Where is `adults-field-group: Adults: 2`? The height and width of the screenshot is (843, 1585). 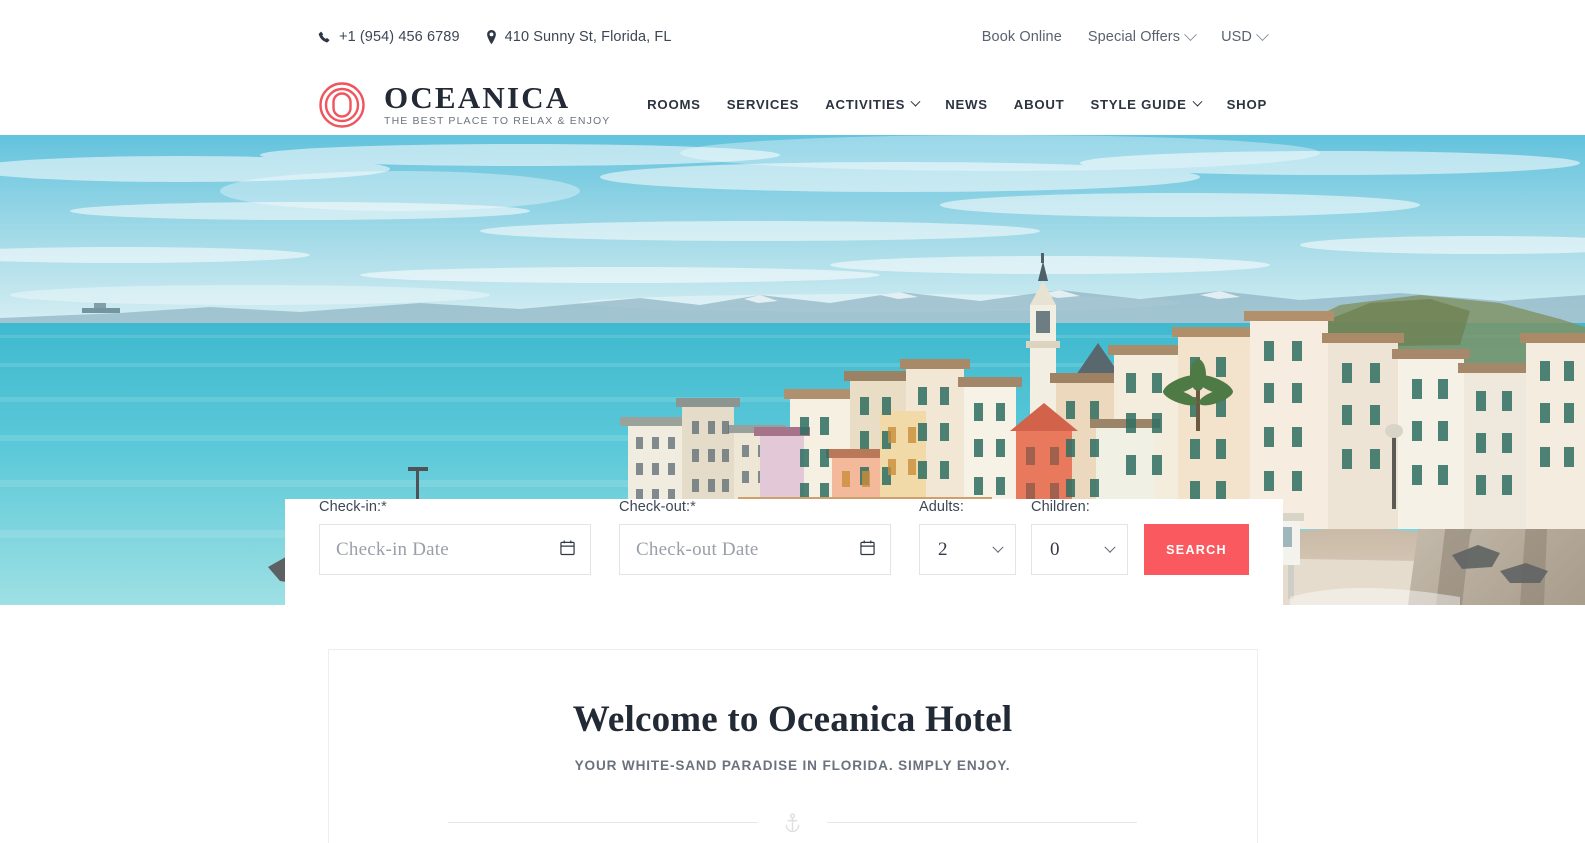
adults-field-group: Adults: 2 is located at coordinates (967, 537).